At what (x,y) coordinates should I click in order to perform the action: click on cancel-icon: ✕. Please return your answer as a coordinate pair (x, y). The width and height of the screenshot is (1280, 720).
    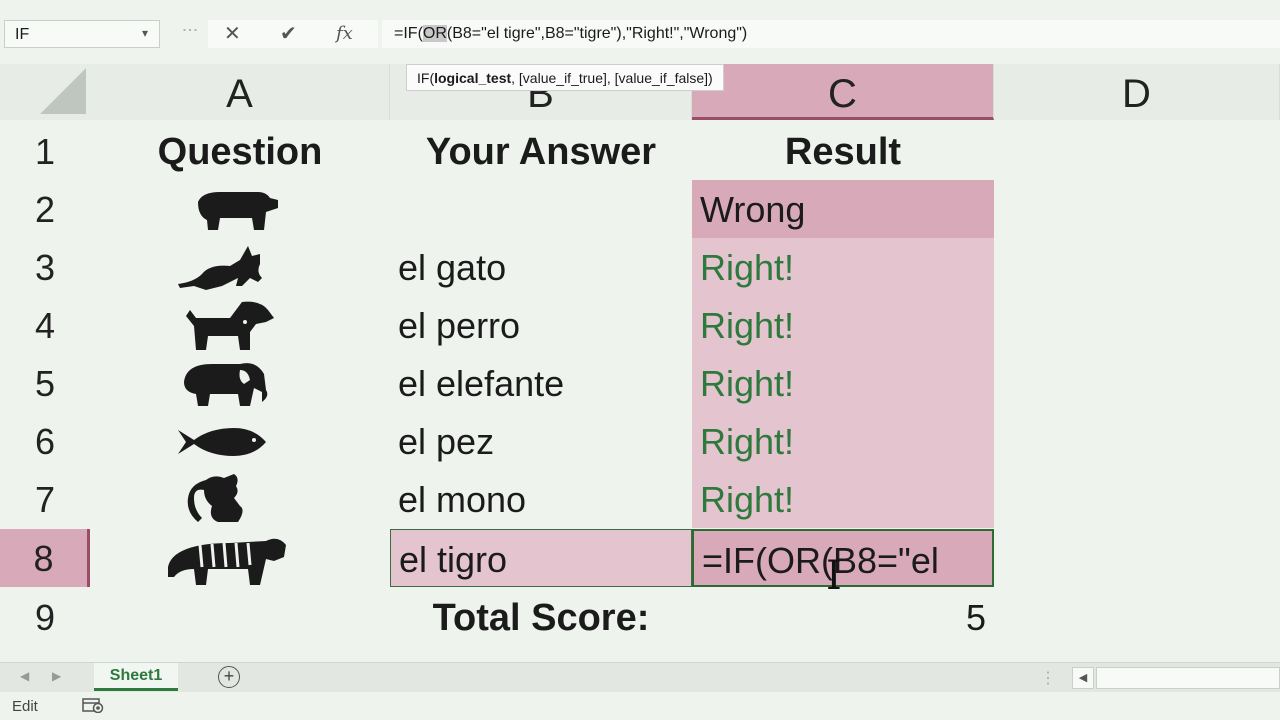
    Looking at the image, I should click on (232, 33).